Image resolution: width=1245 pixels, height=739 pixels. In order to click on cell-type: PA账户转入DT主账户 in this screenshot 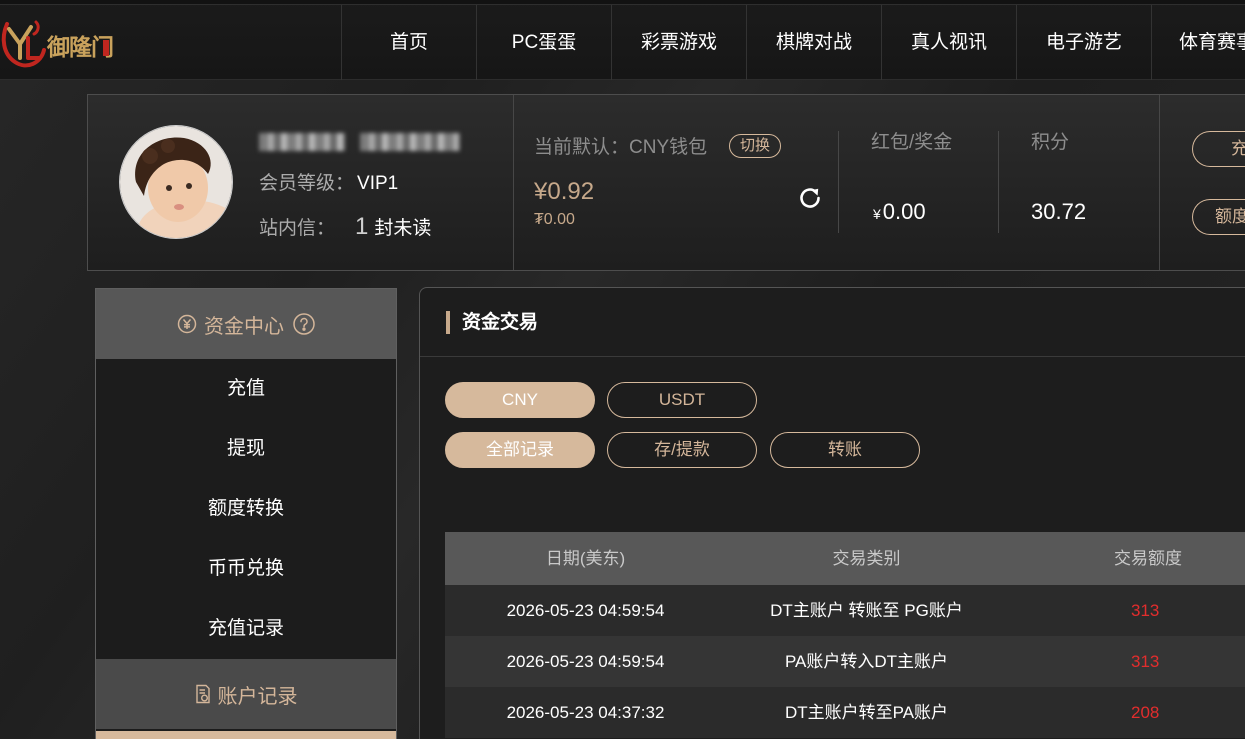, I will do `click(866, 661)`.